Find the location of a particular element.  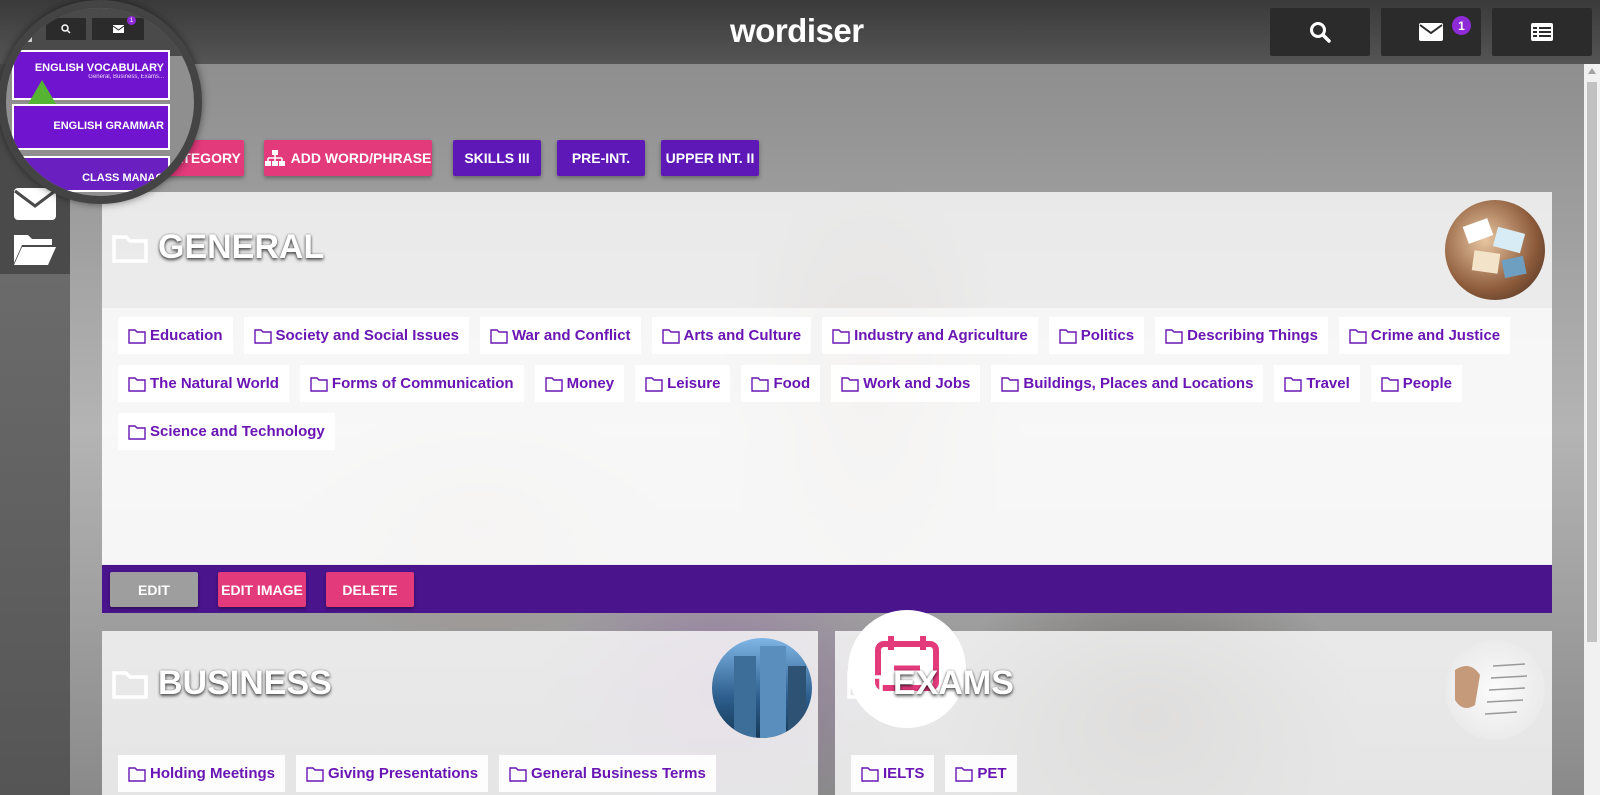

subcategory-link: Describing Things is located at coordinates (1241, 335).